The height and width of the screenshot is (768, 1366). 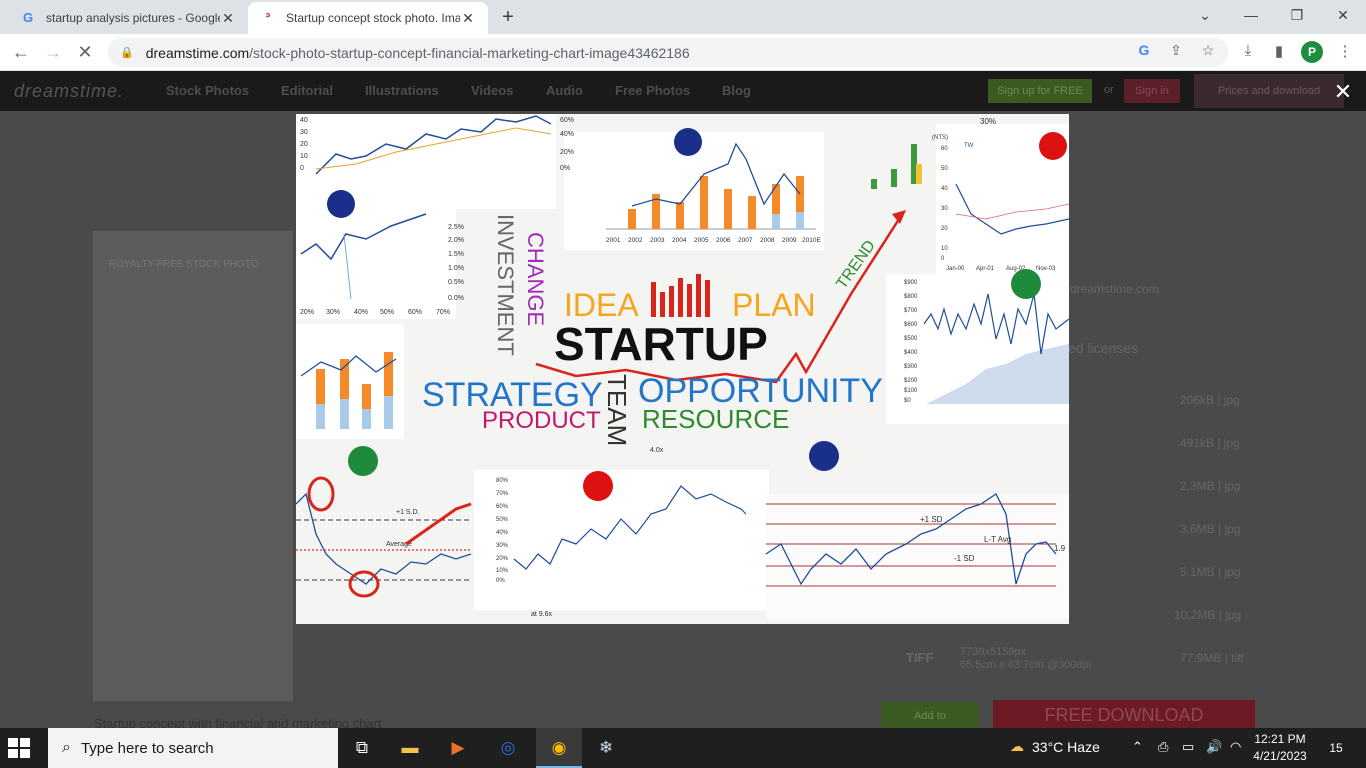 What do you see at coordinates (508, 748) in the screenshot?
I see `app-icon: ◎` at bounding box center [508, 748].